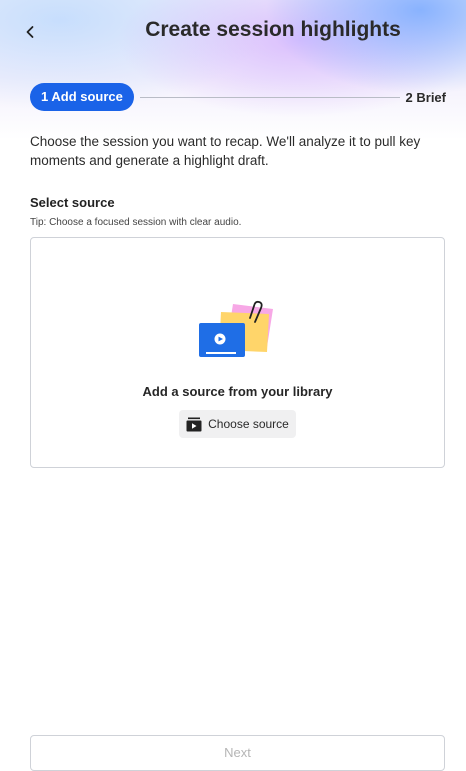 The width and height of the screenshot is (466, 771). I want to click on video-library-icon, so click(194, 424).